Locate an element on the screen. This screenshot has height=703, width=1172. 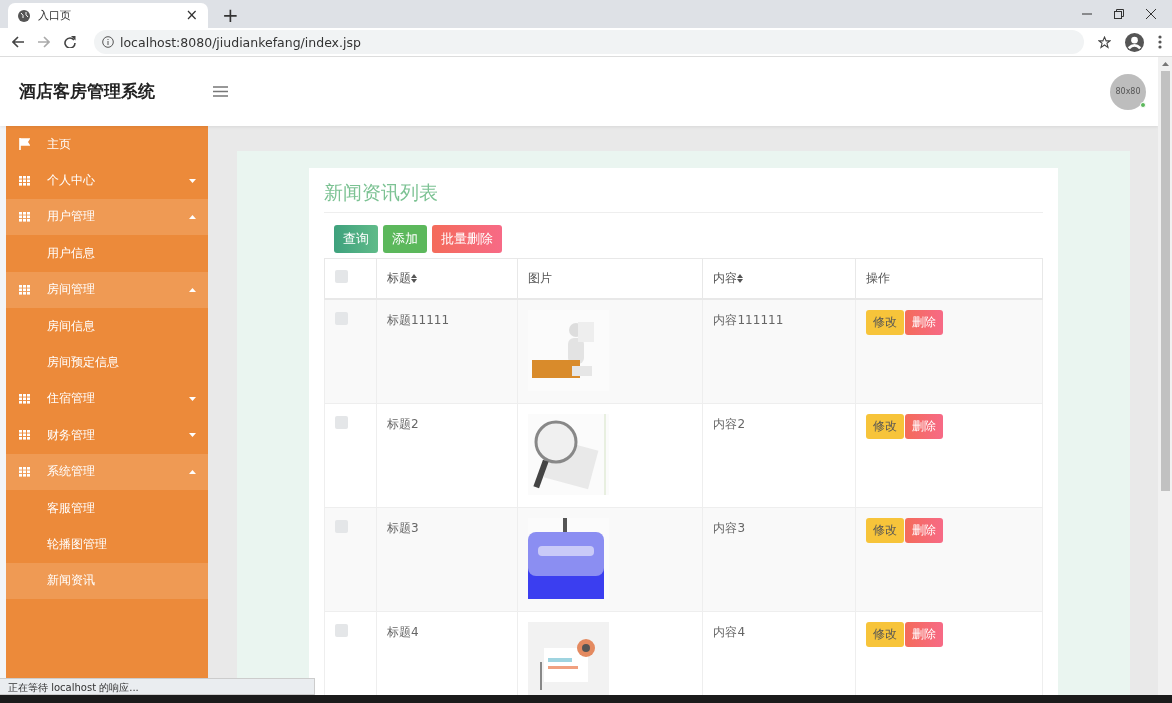
table-cell: 标题3 is located at coordinates (402, 527).